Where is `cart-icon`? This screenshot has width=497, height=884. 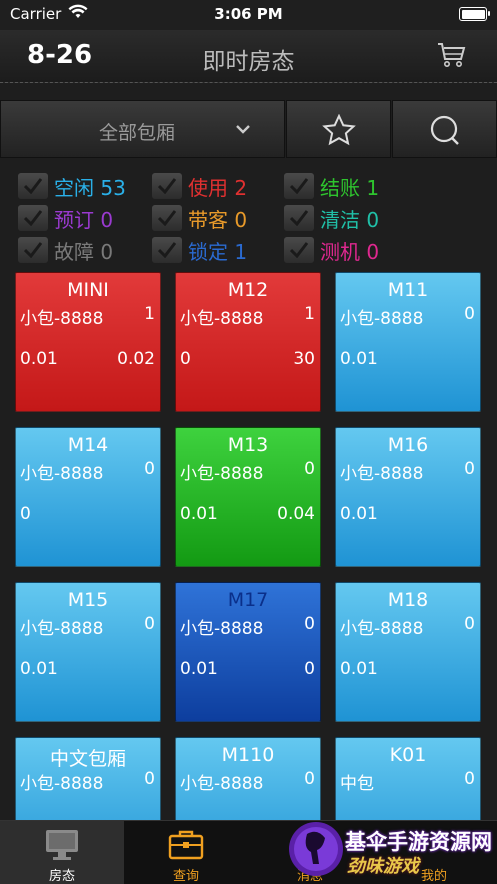
cart-icon is located at coordinates (451, 55).